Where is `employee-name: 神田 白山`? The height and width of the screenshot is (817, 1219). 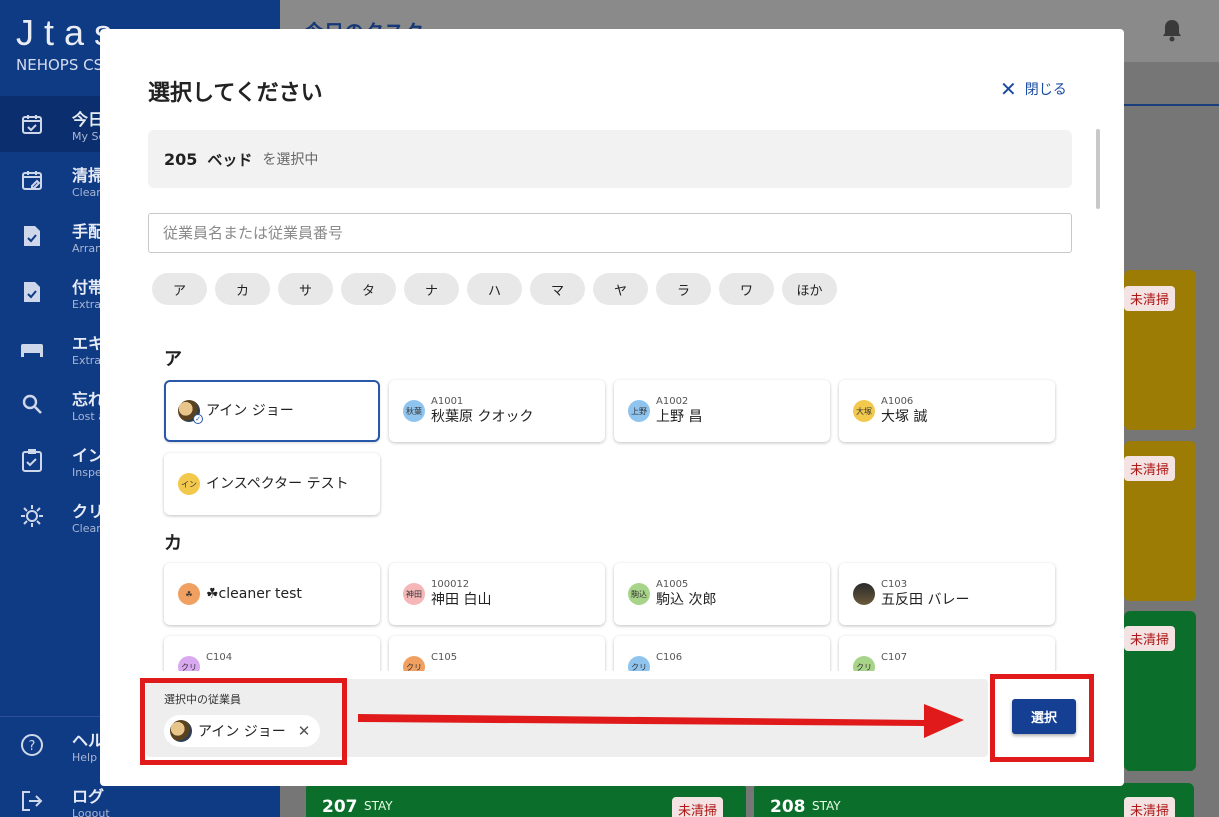 employee-name: 神田 白山 is located at coordinates (461, 600).